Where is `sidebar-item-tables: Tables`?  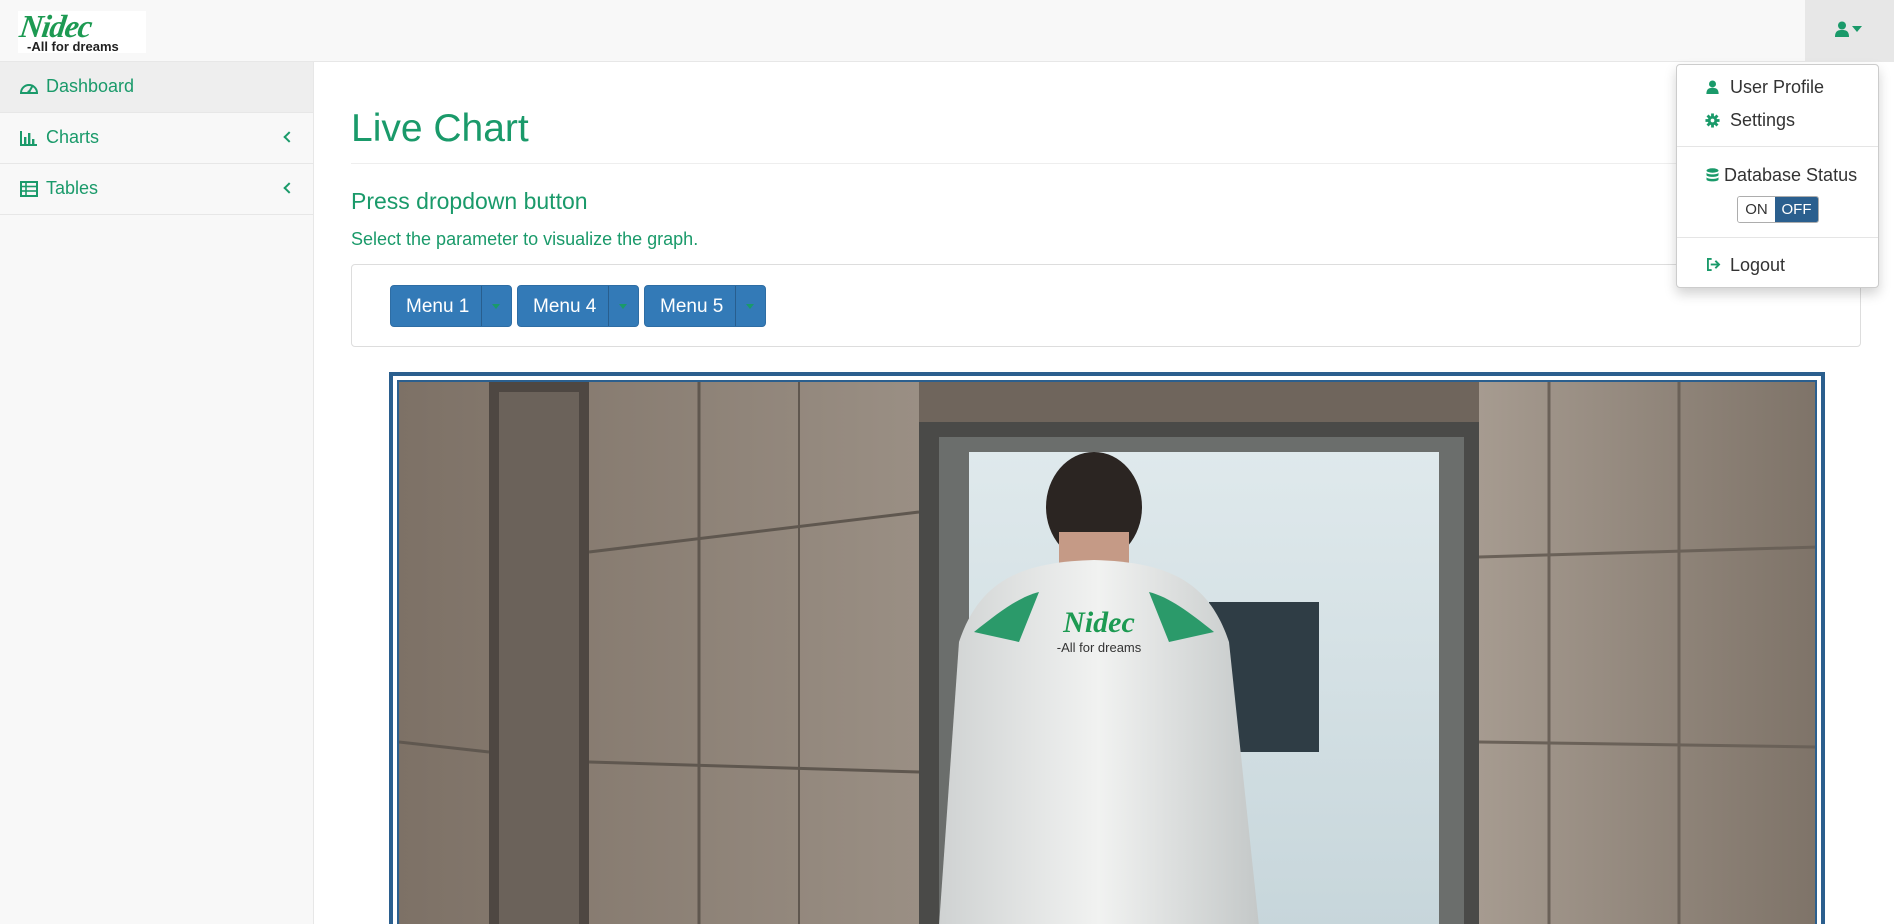 sidebar-item-tables: Tables is located at coordinates (156, 189).